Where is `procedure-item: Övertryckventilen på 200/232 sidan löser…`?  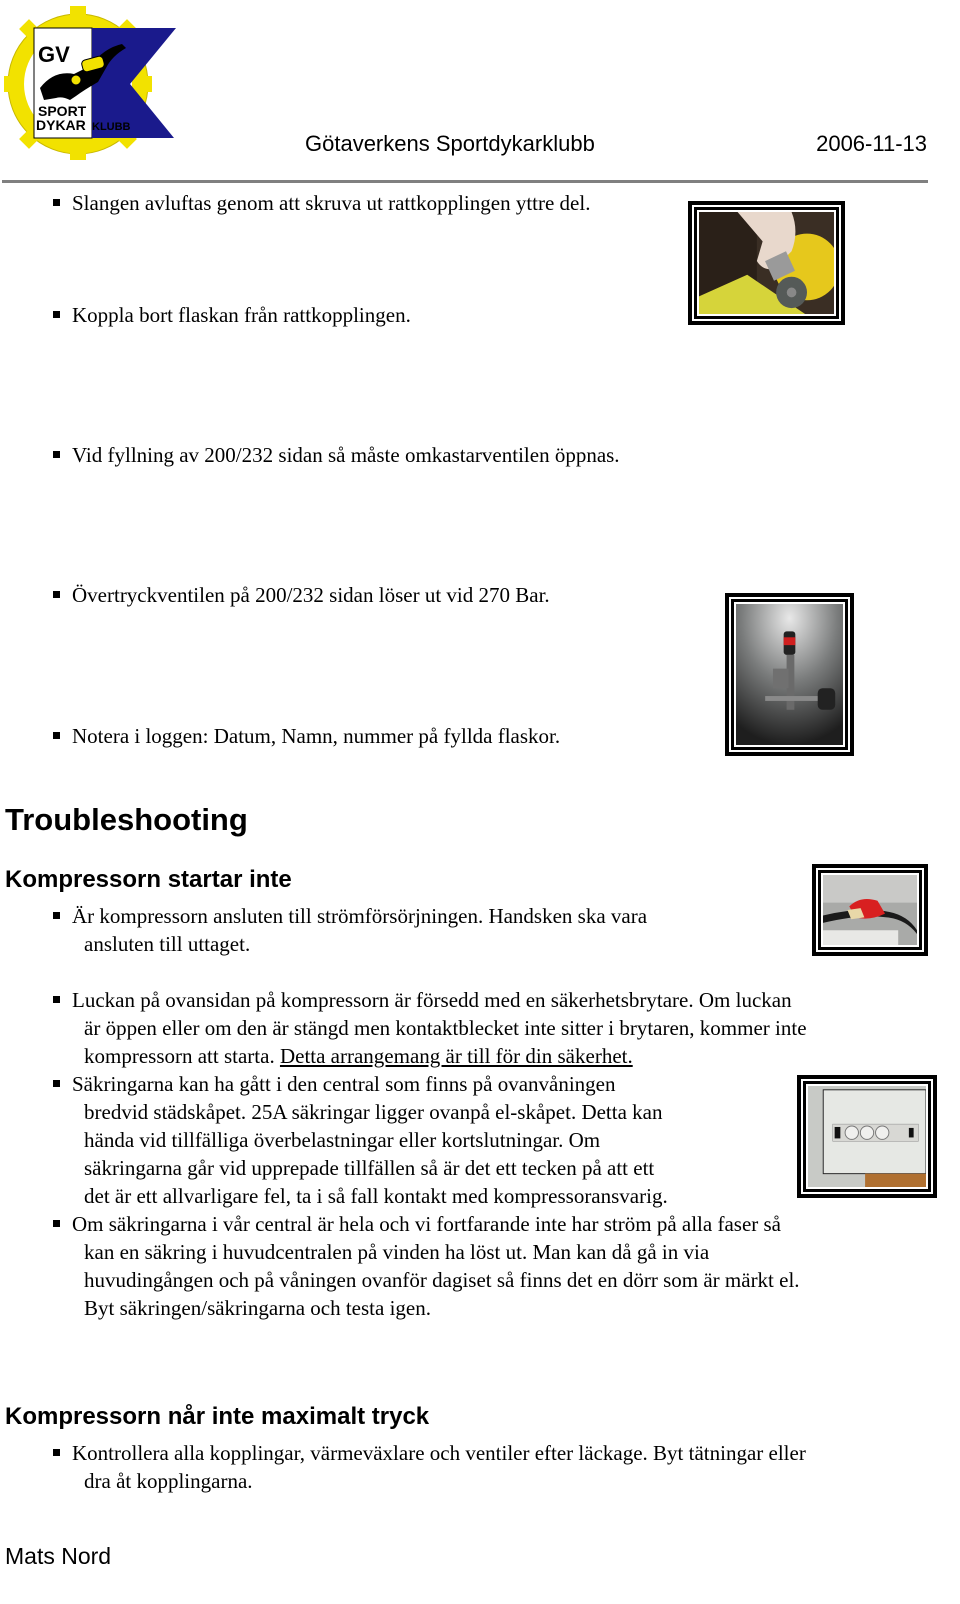
procedure-item: Övertryckventilen på 200/232 sidan löser… is located at coordinates (297, 595).